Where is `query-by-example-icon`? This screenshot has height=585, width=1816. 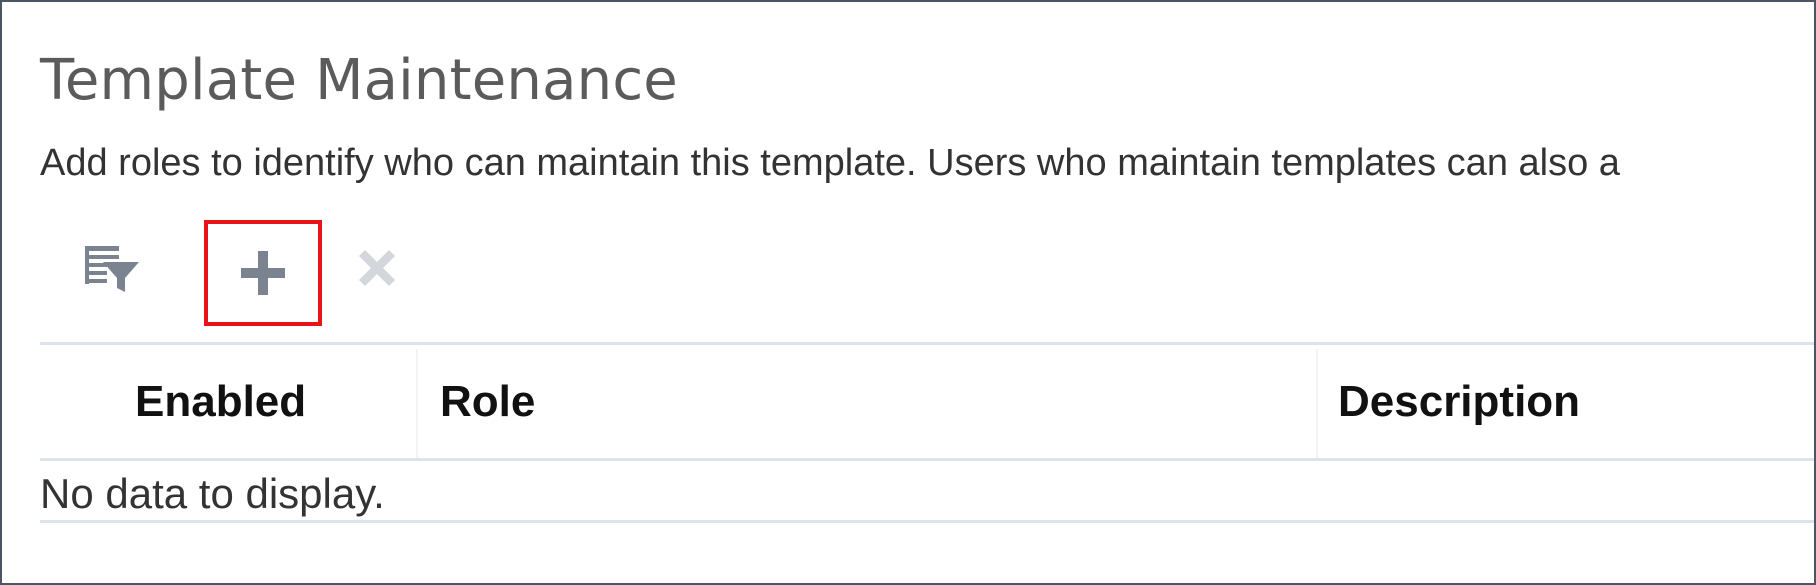 query-by-example-icon is located at coordinates (112, 269).